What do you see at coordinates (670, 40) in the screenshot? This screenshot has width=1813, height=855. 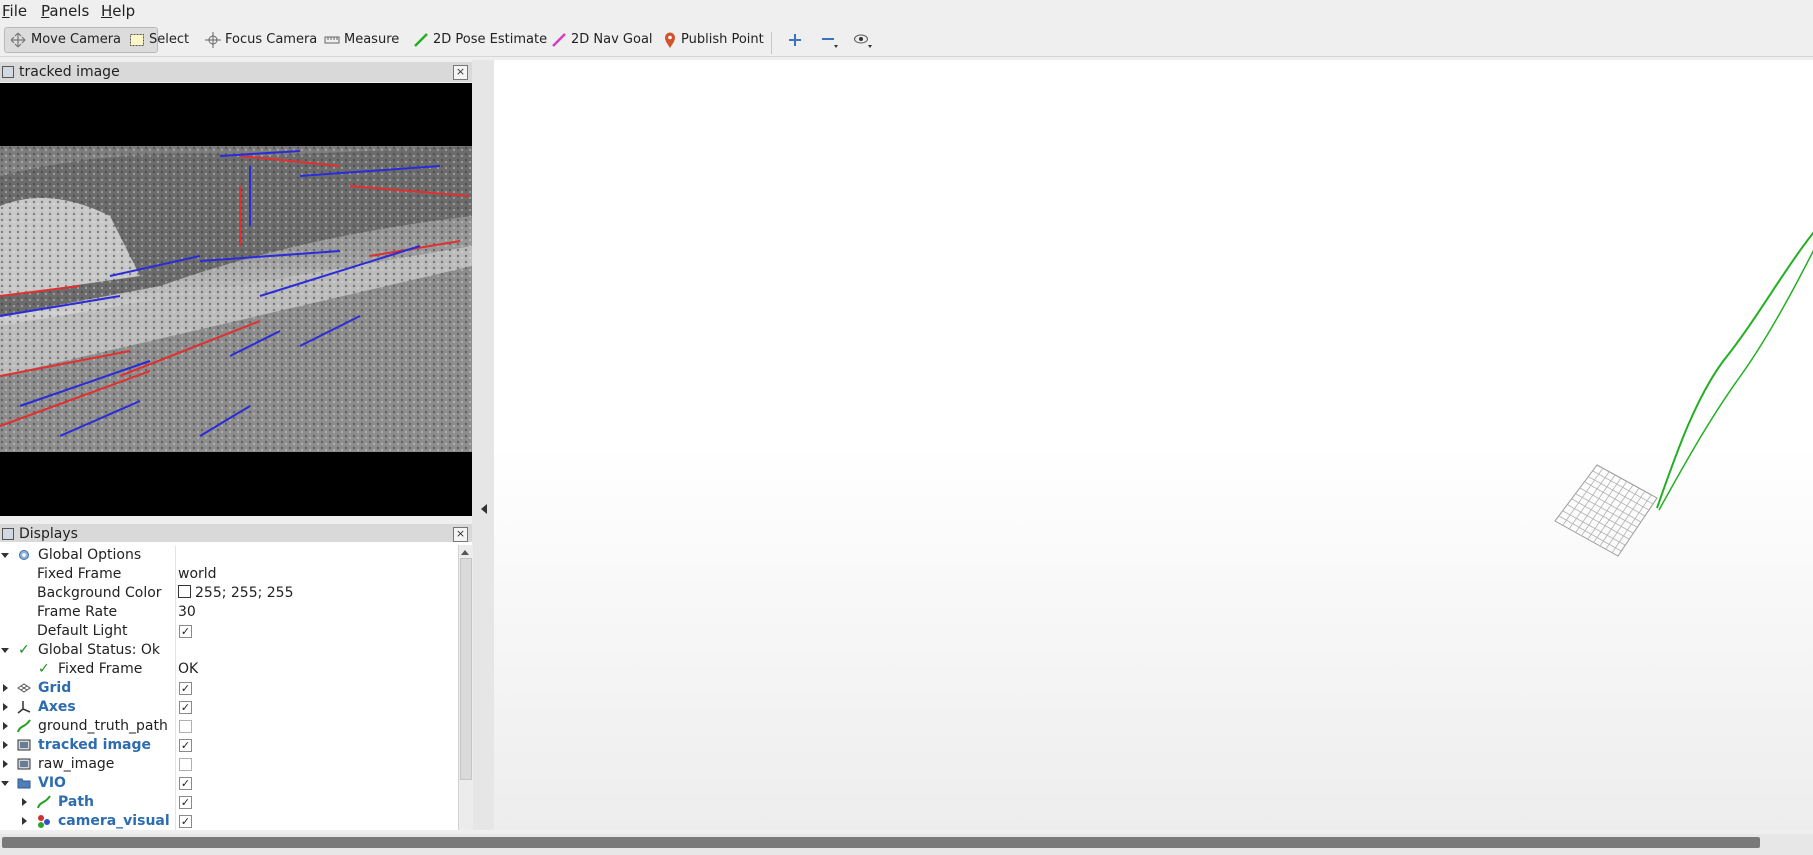 I see `map-pin-icon` at bounding box center [670, 40].